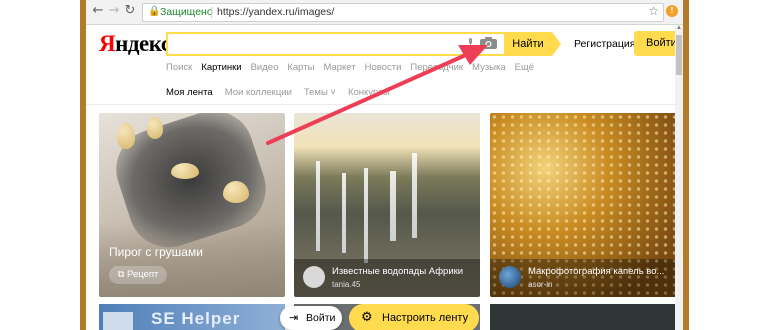 The height and width of the screenshot is (330, 770). Describe the element at coordinates (556, 44) in the screenshot. I see `find-button-tip` at that location.